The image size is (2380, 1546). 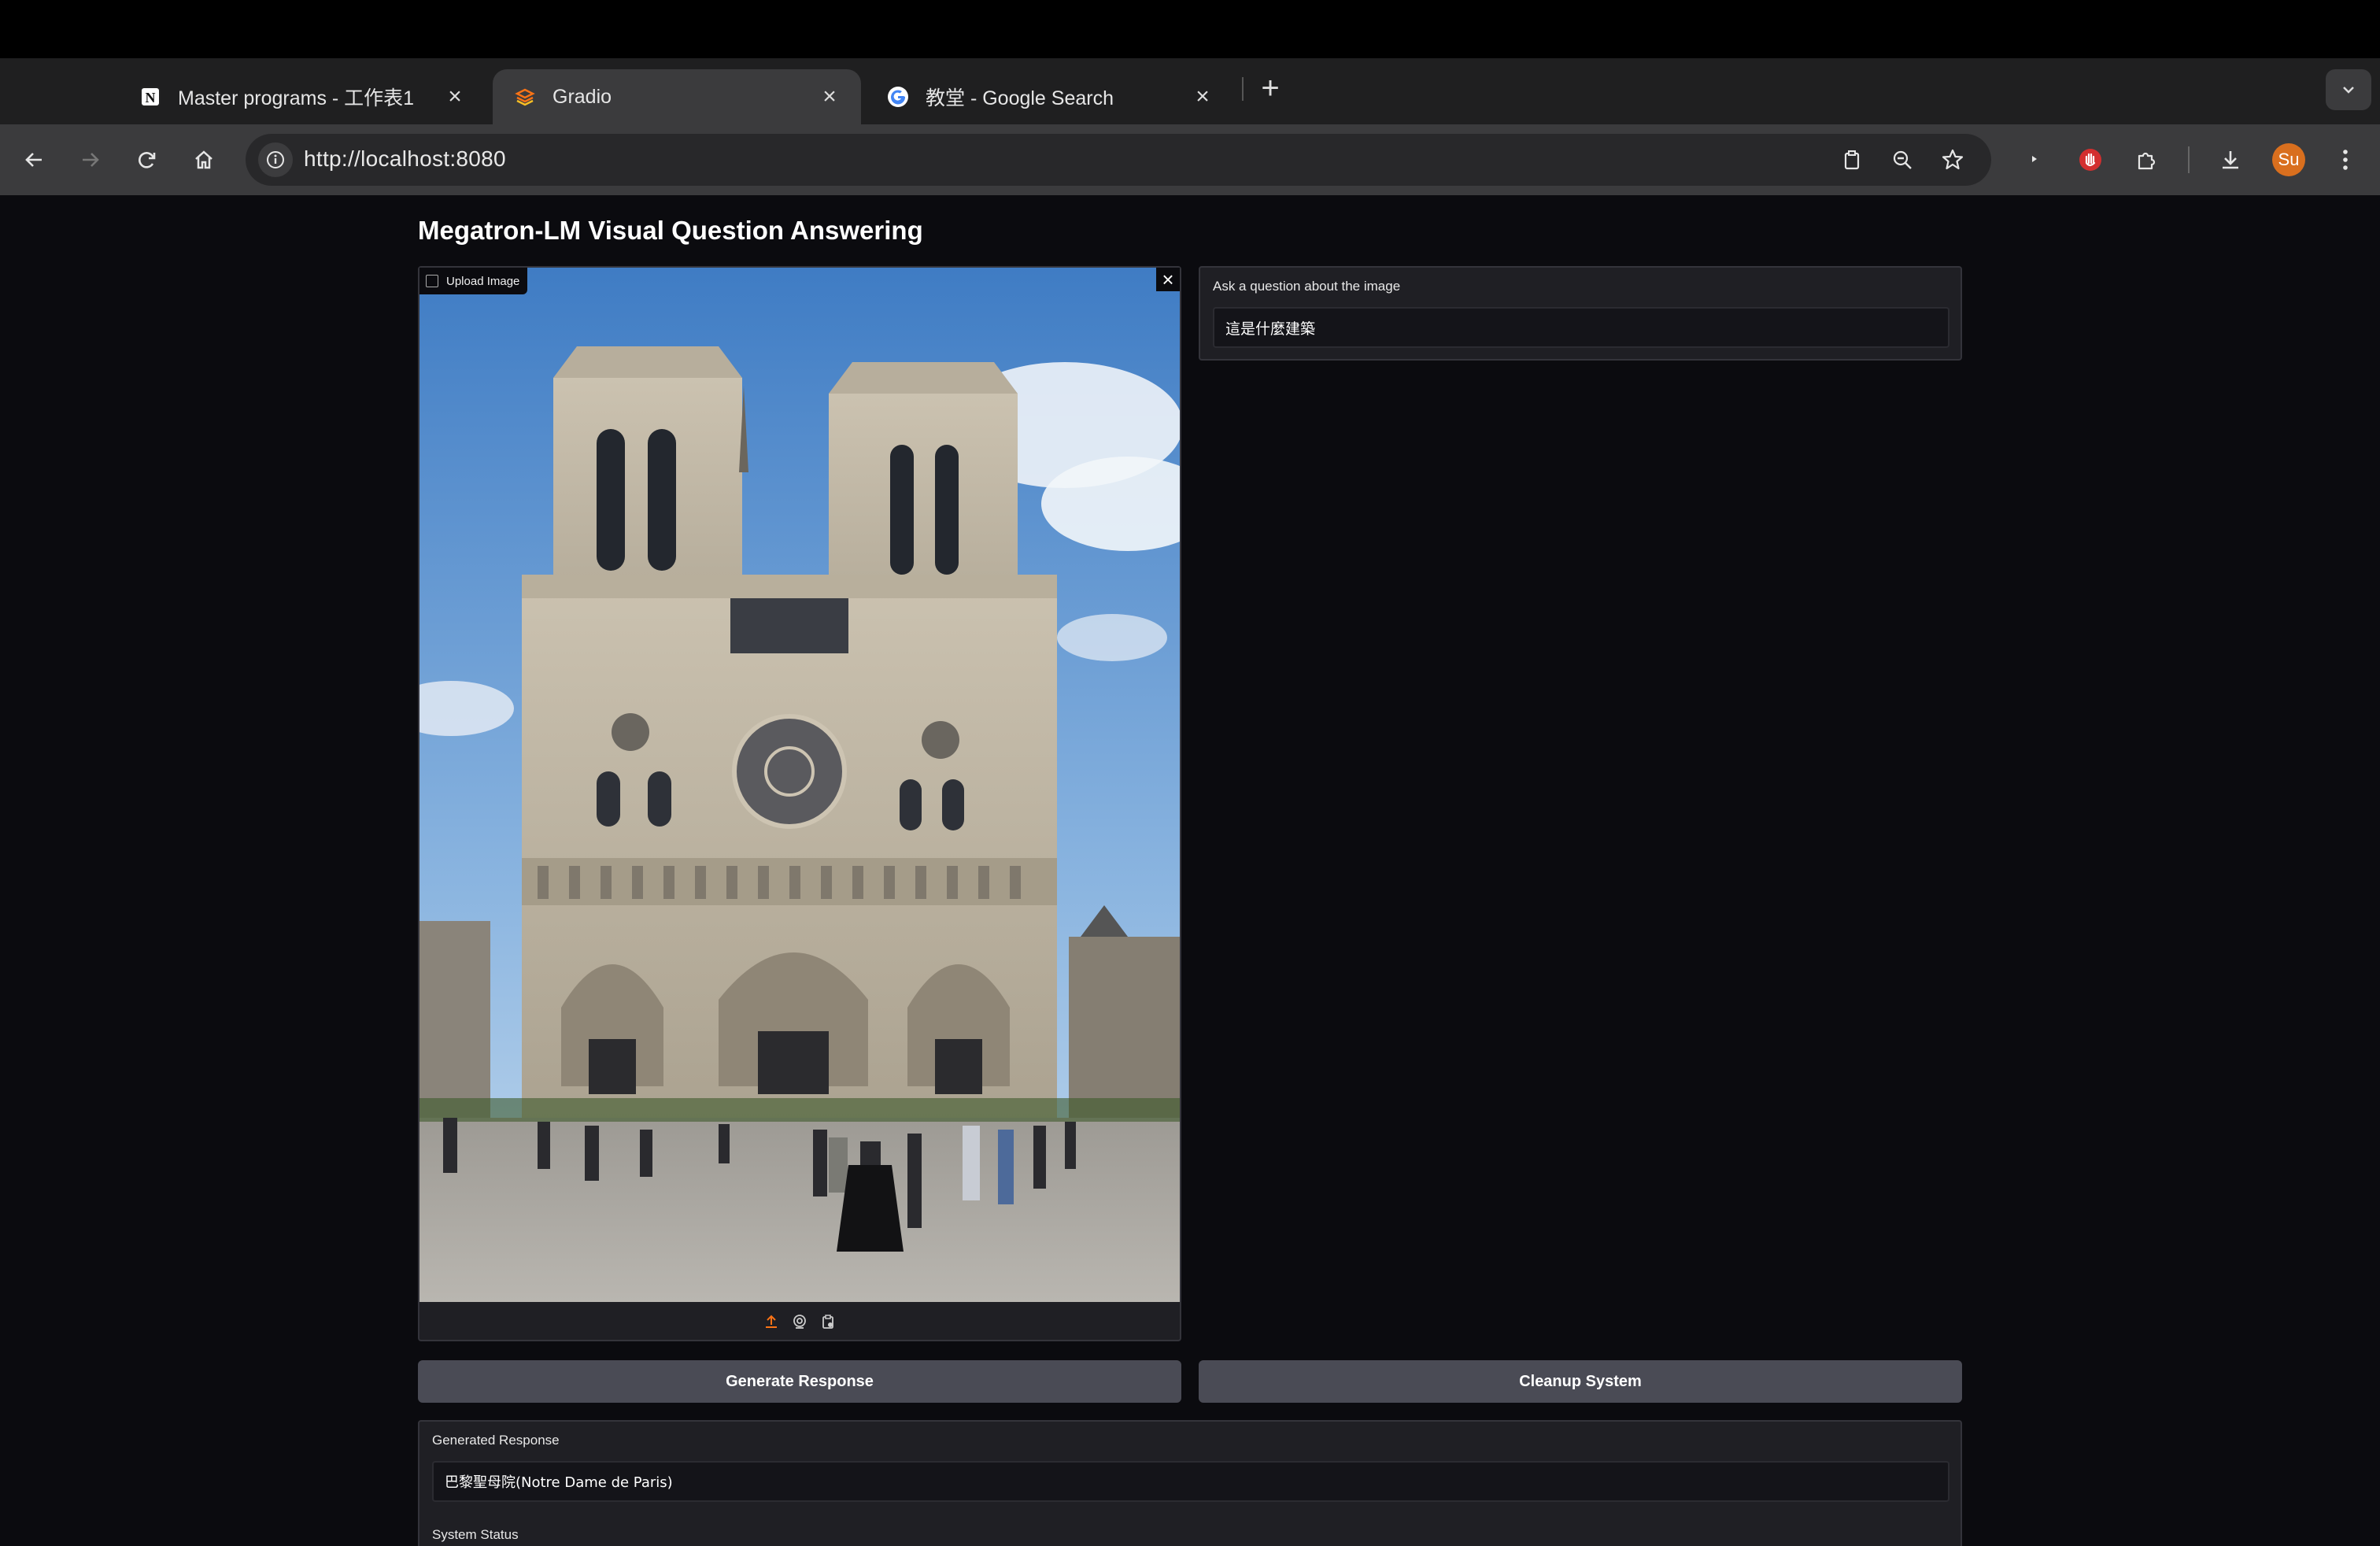 What do you see at coordinates (771, 1321) in the screenshot?
I see `upload-icon` at bounding box center [771, 1321].